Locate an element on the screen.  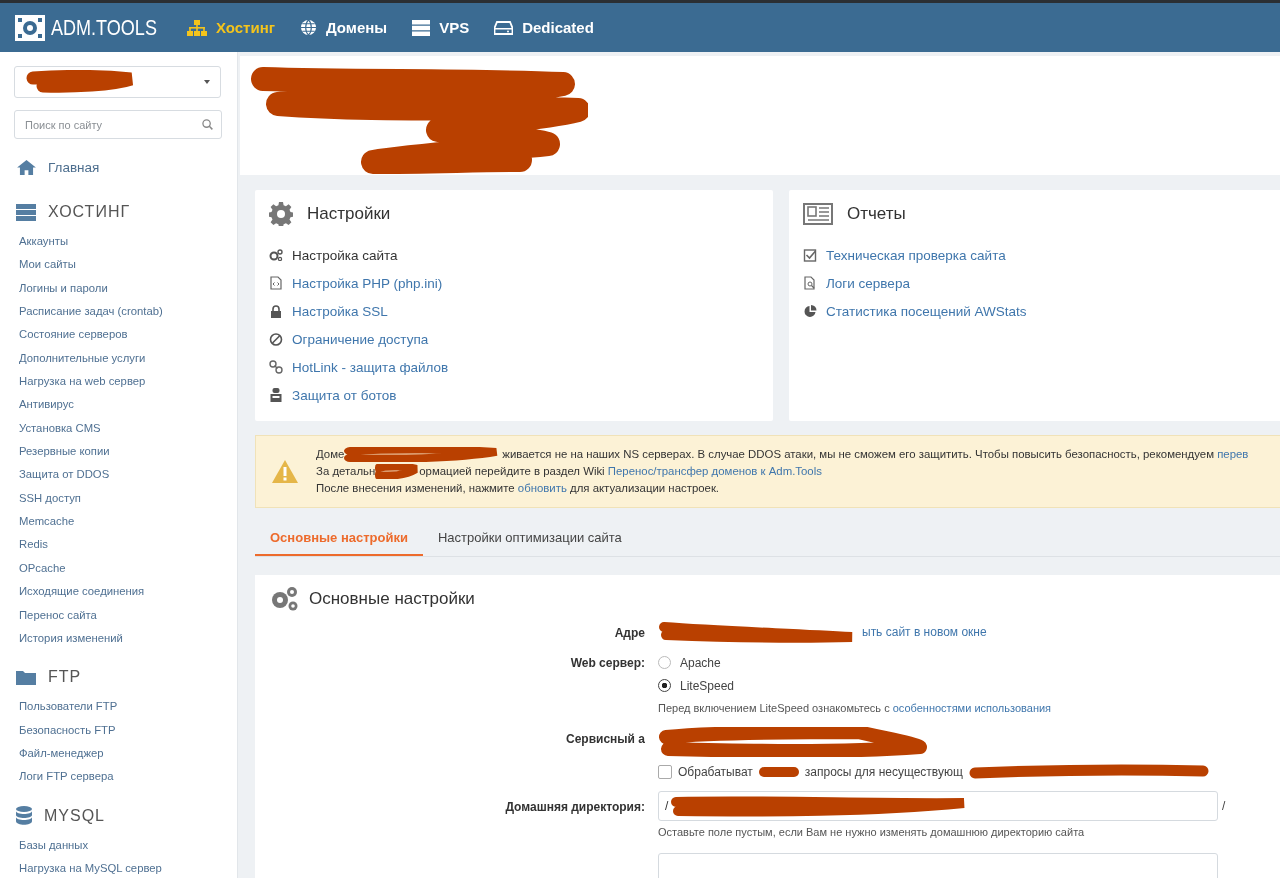
globe-icon is located at coordinates (308, 27).